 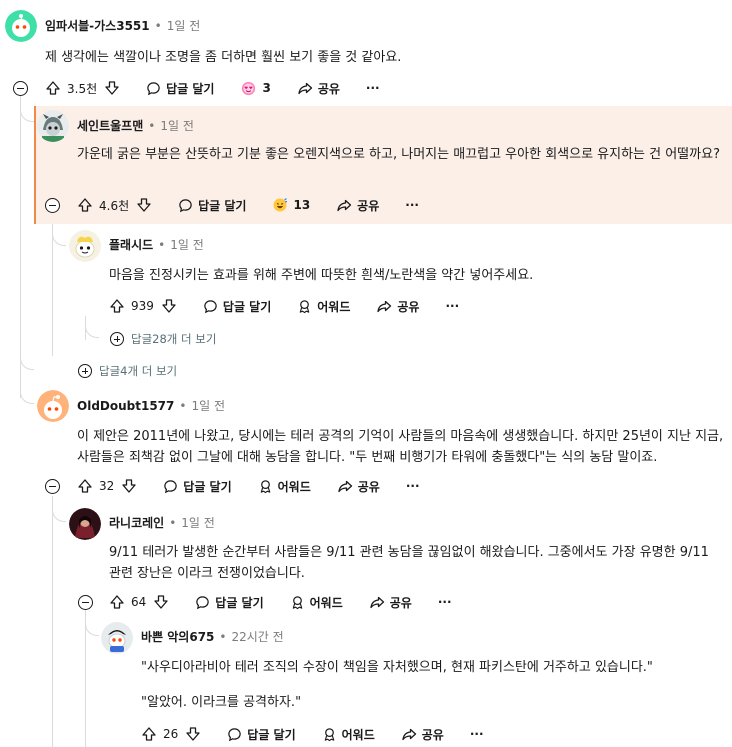 I want to click on award-button: 3, so click(x=255, y=88).